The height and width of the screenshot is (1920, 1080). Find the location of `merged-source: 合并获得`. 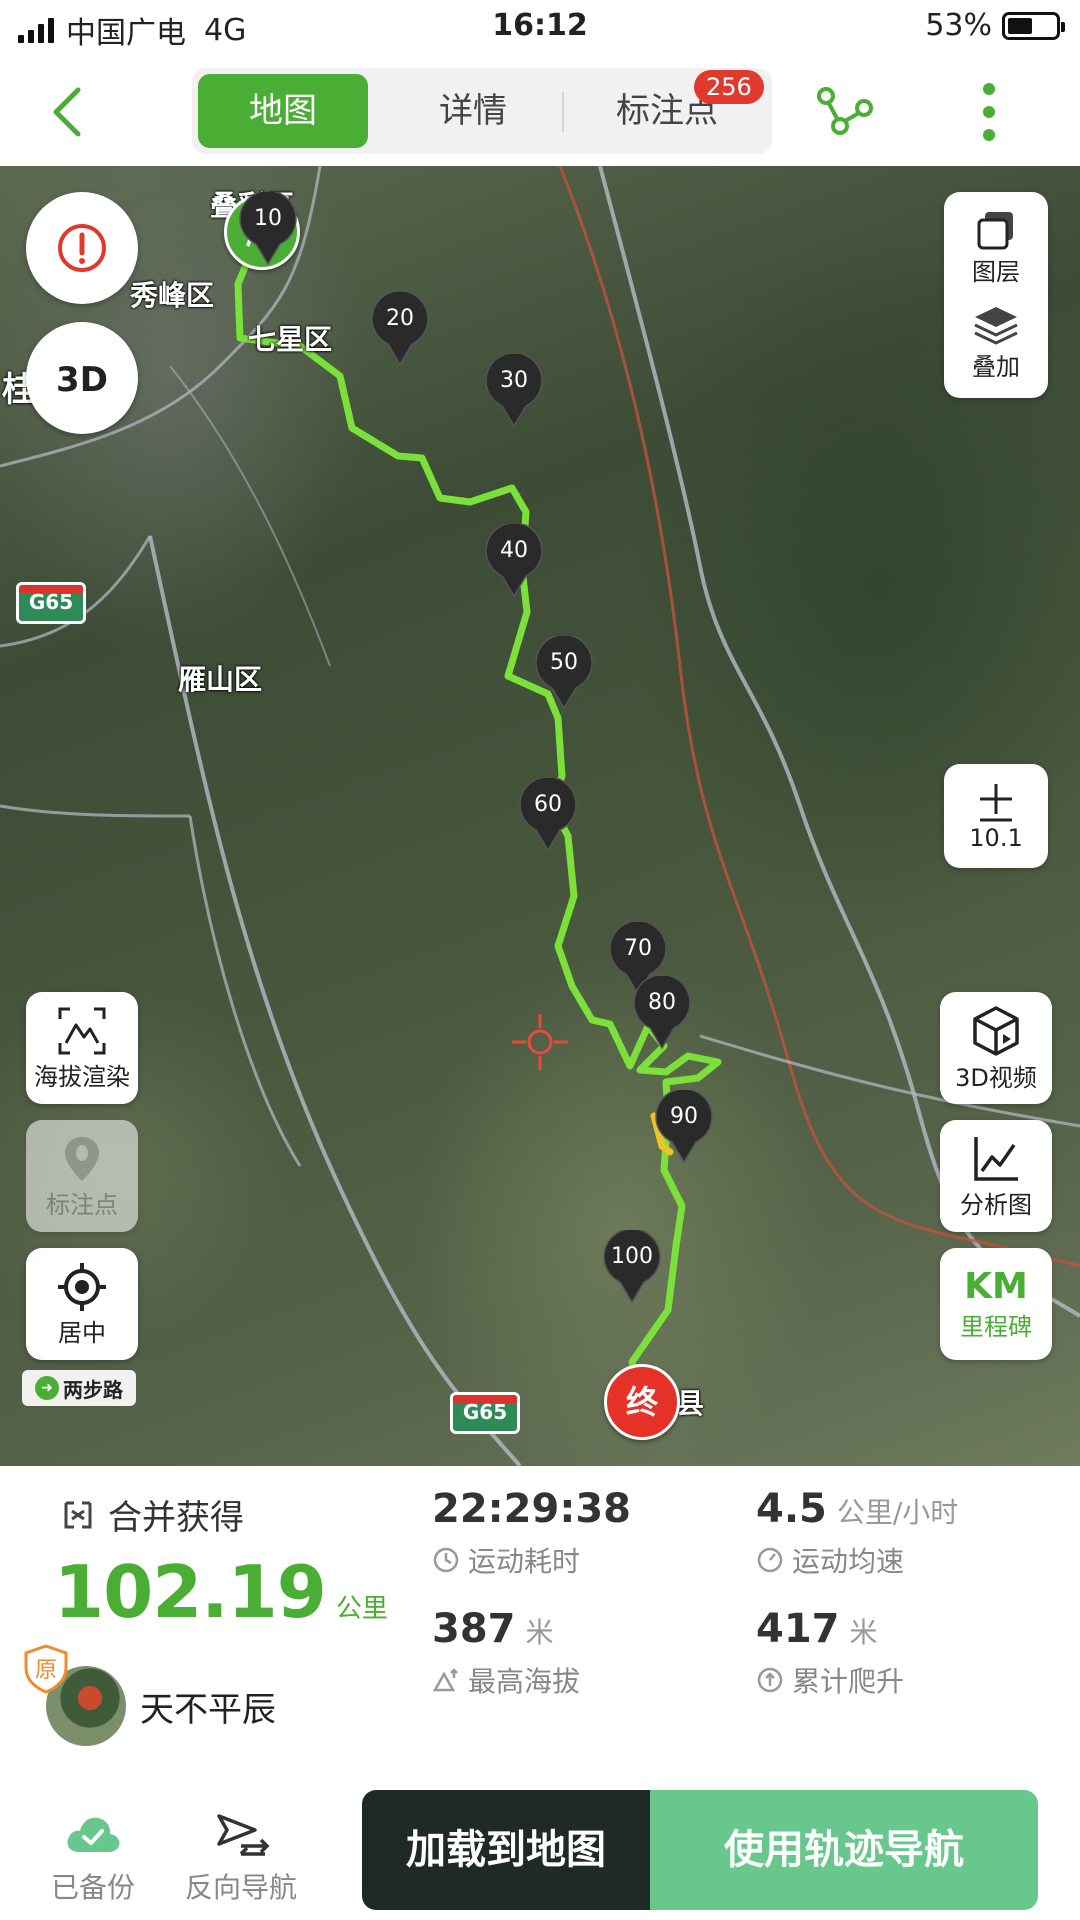

merged-source: 合并获得 is located at coordinates (153, 1514).